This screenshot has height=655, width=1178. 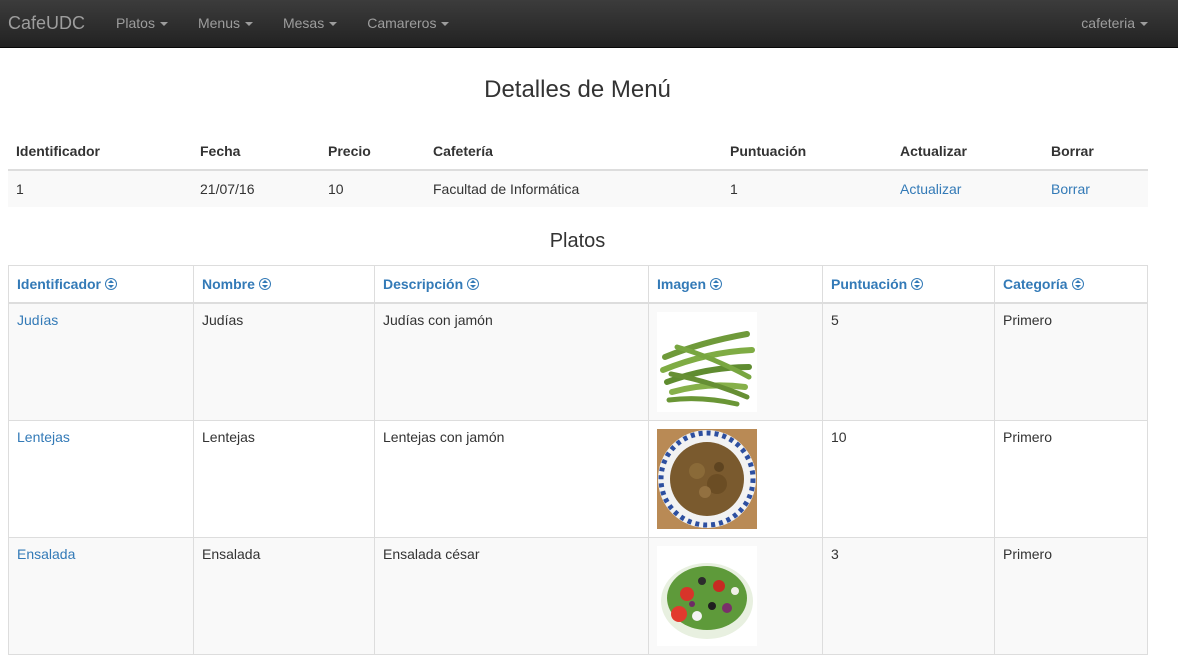 What do you see at coordinates (930, 189) in the screenshot?
I see `actualizar-link: Actualizar` at bounding box center [930, 189].